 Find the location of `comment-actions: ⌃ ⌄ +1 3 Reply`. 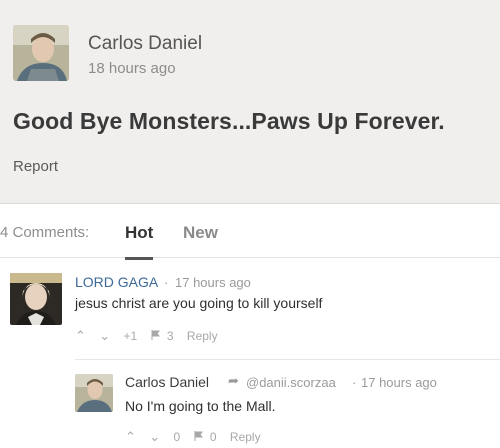

comment-actions: ⌃ ⌄ +1 3 Reply is located at coordinates (151, 336).